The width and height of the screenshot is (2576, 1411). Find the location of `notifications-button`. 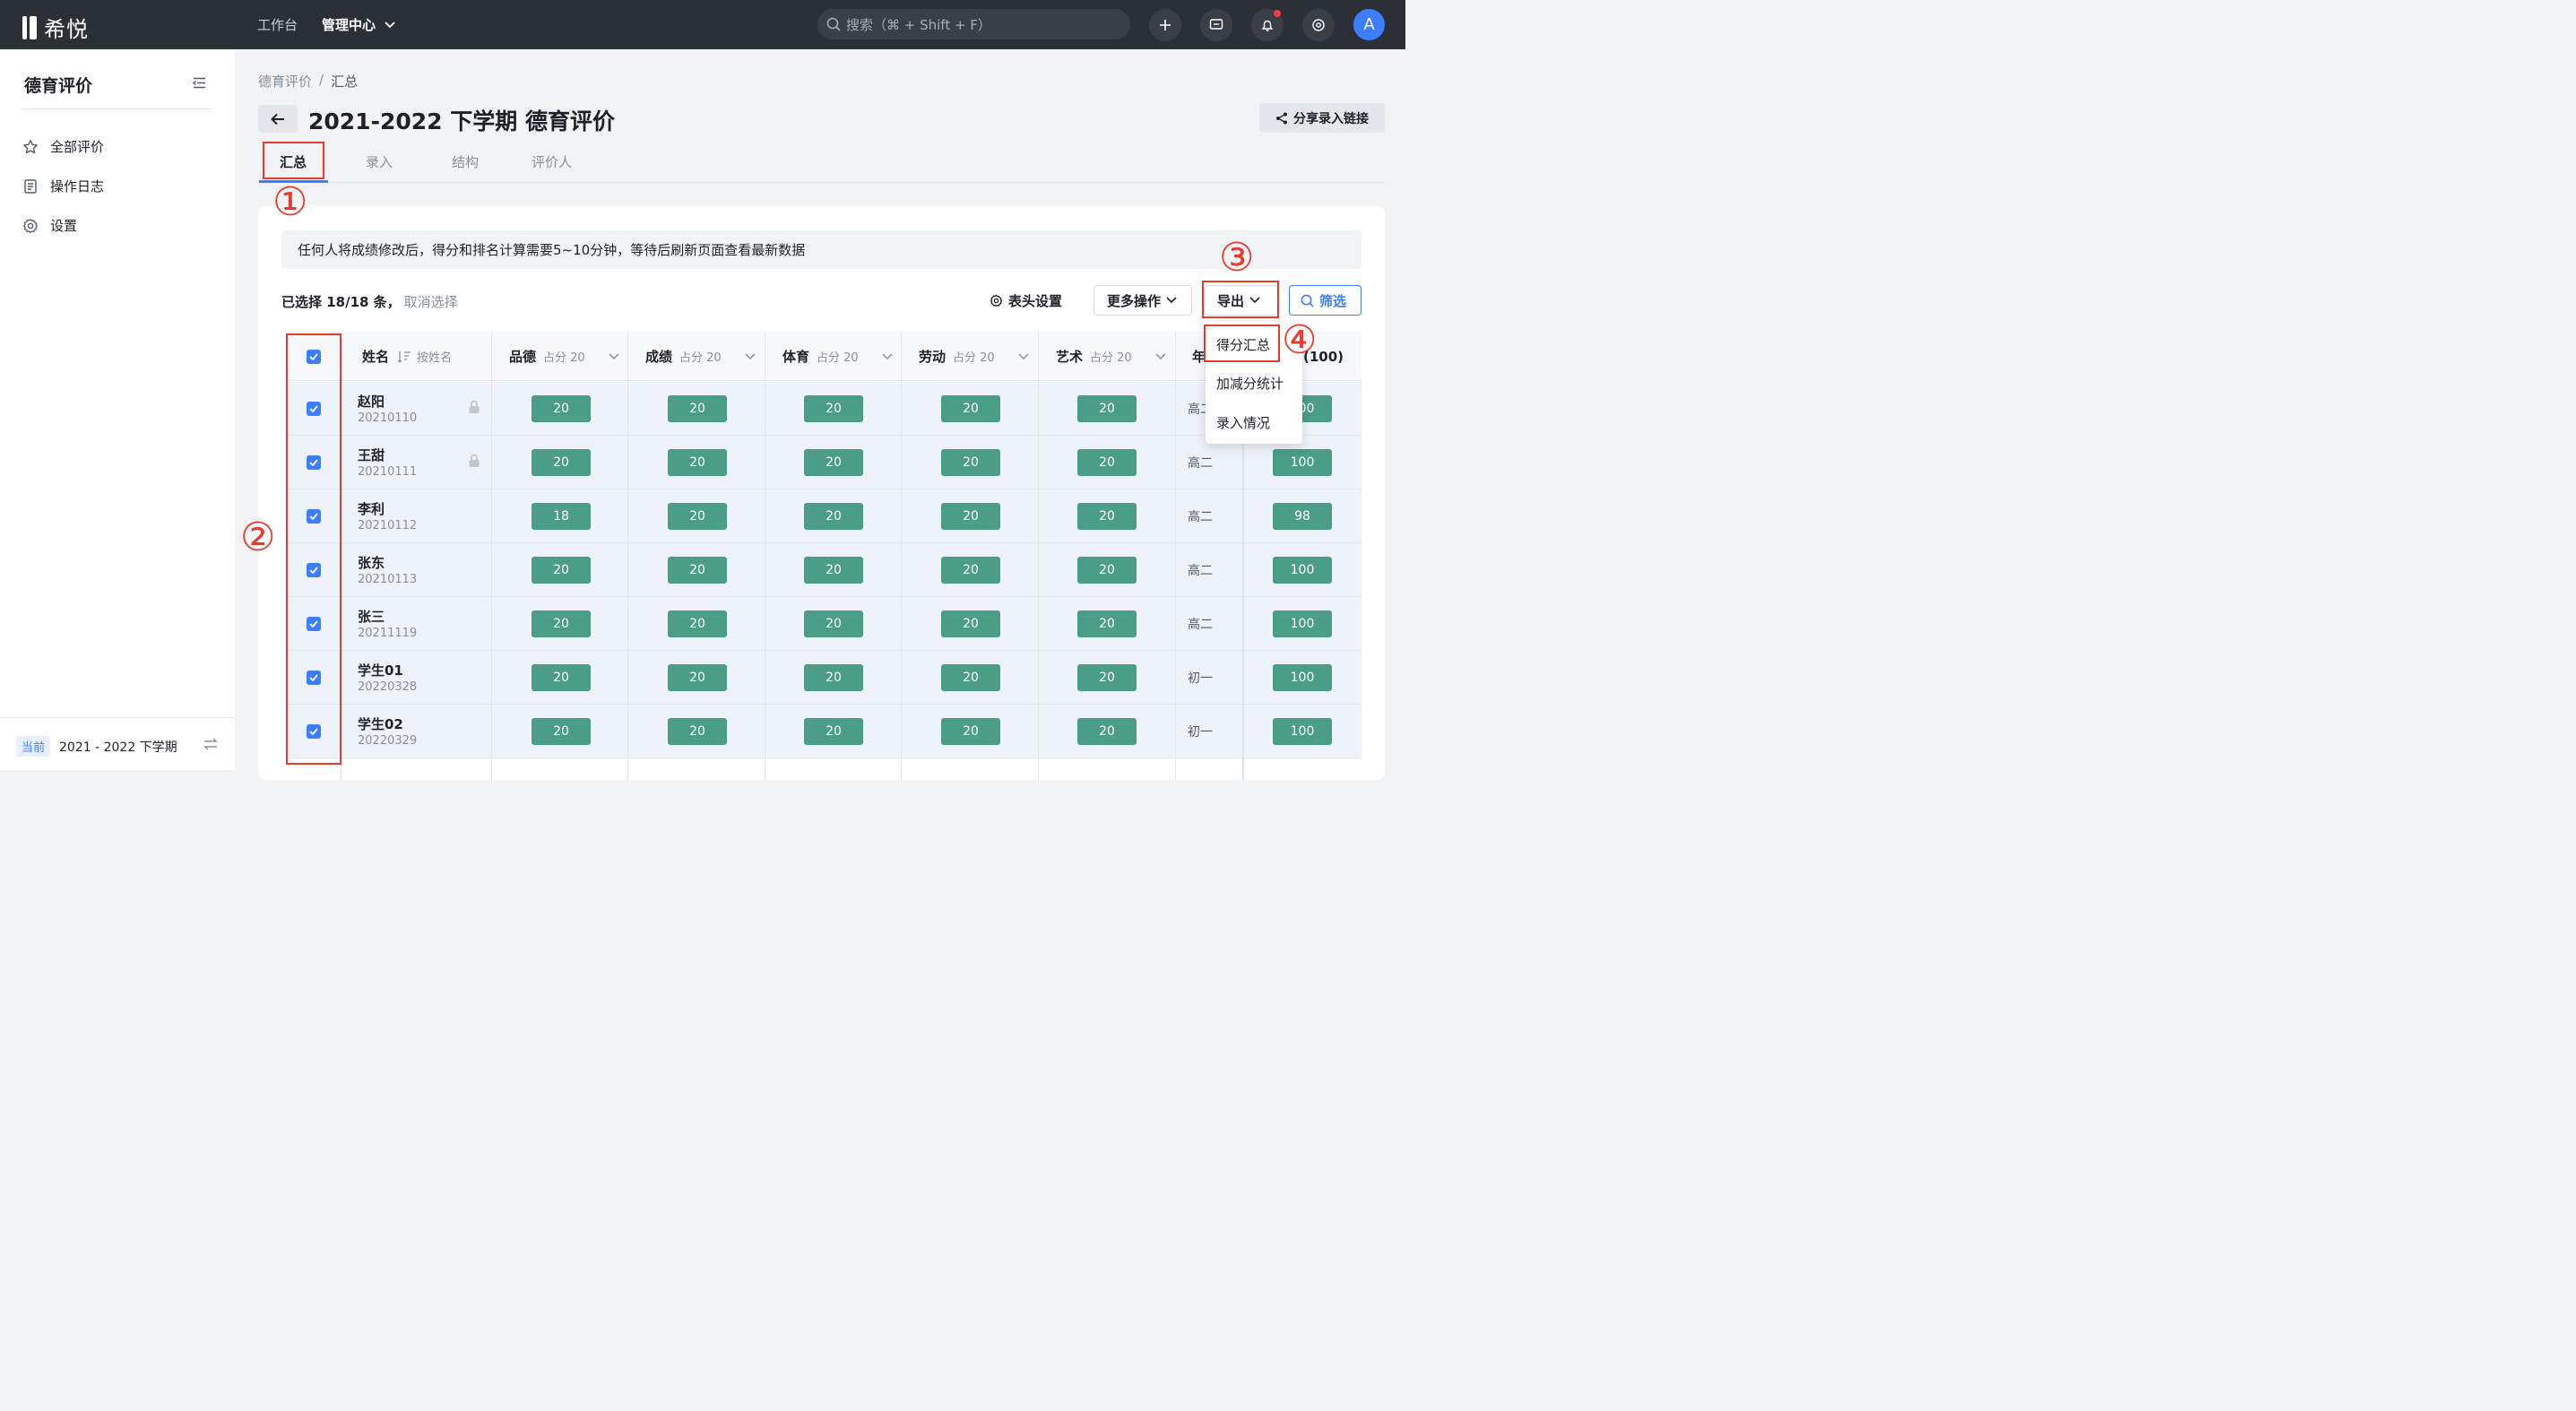

notifications-button is located at coordinates (1267, 25).